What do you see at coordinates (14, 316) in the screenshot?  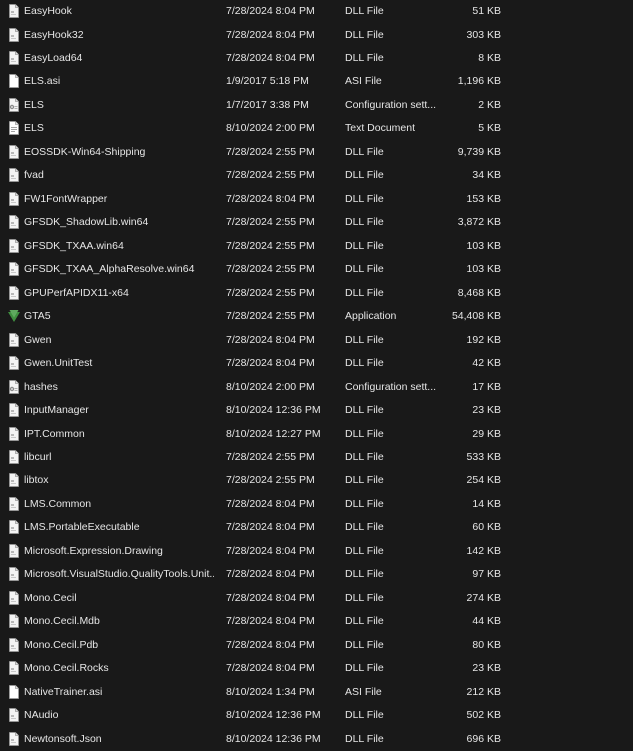 I see `gta5-app-icon` at bounding box center [14, 316].